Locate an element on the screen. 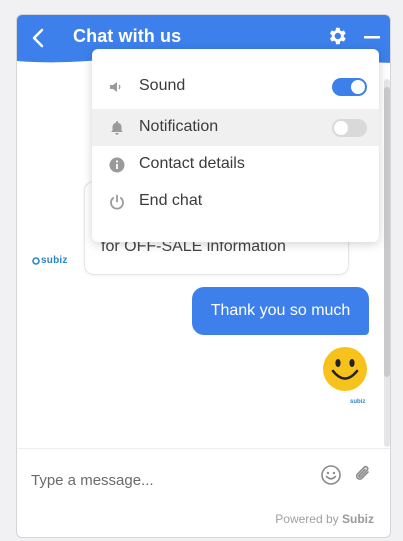  scrollbar-thumb is located at coordinates (387, 232).